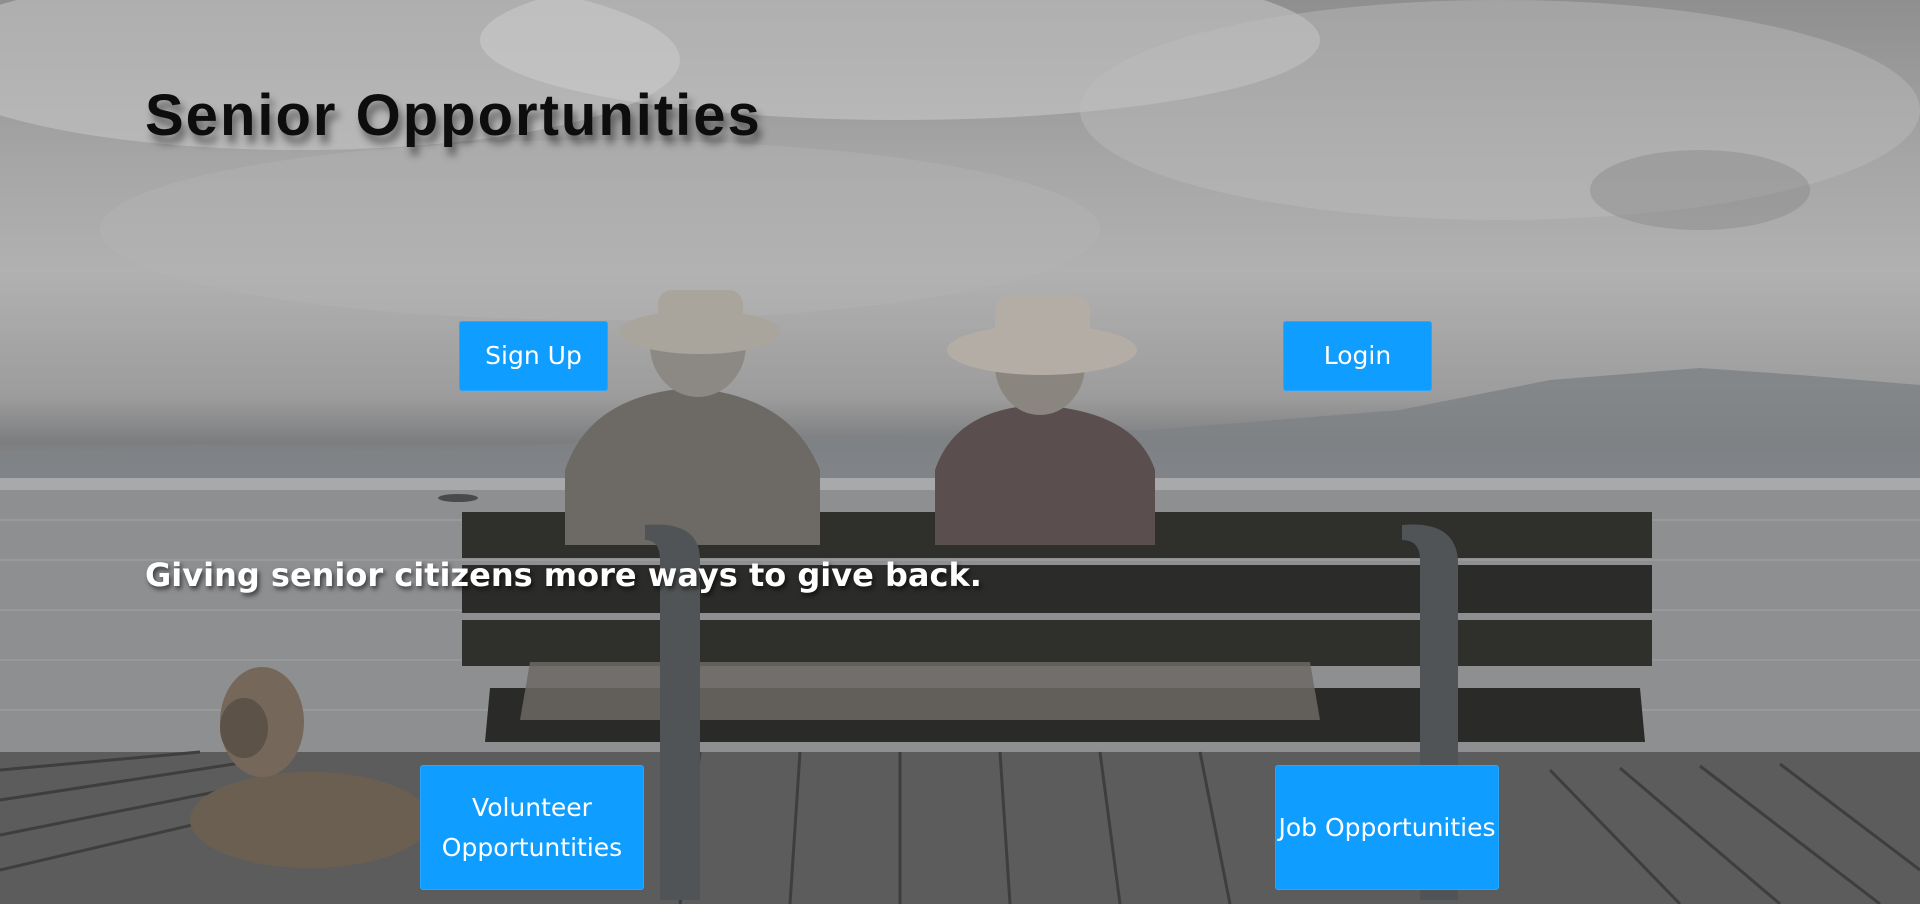 This screenshot has width=1920, height=904. I want to click on volunteer-opportunities-button: Volunteer Opportuntities, so click(532, 827).